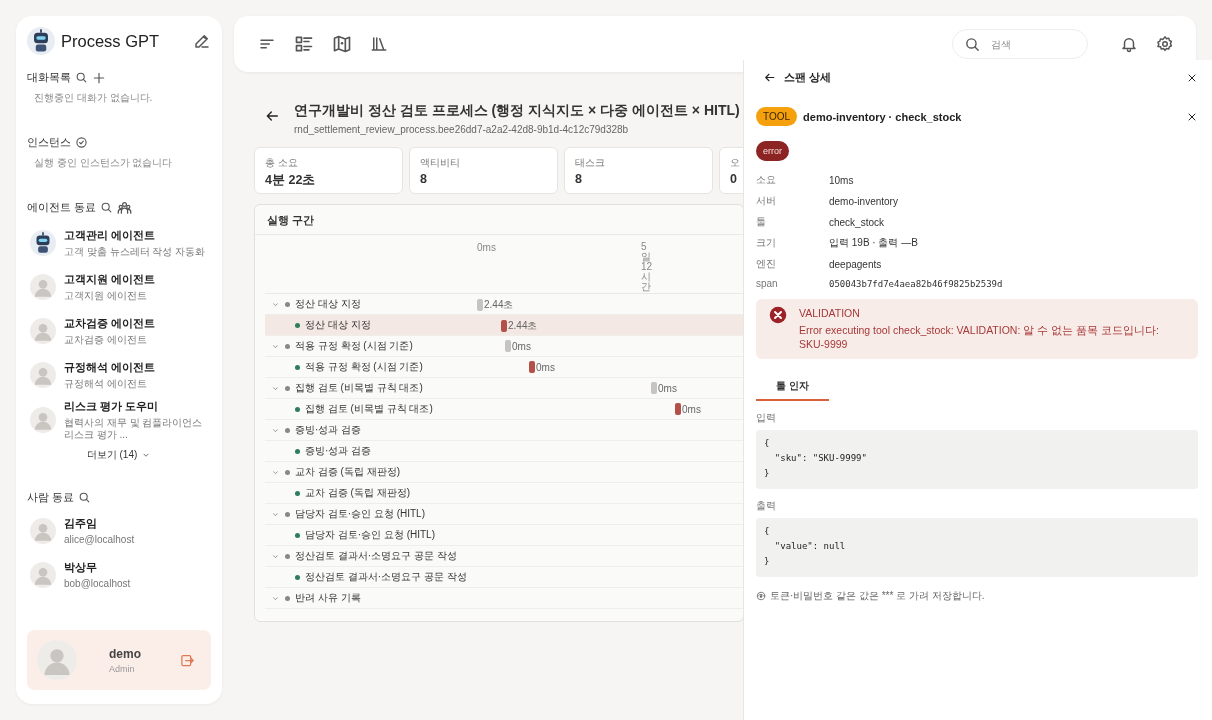 This screenshot has width=1212, height=720. What do you see at coordinates (792, 243) in the screenshot?
I see `field-key: 크기` at bounding box center [792, 243].